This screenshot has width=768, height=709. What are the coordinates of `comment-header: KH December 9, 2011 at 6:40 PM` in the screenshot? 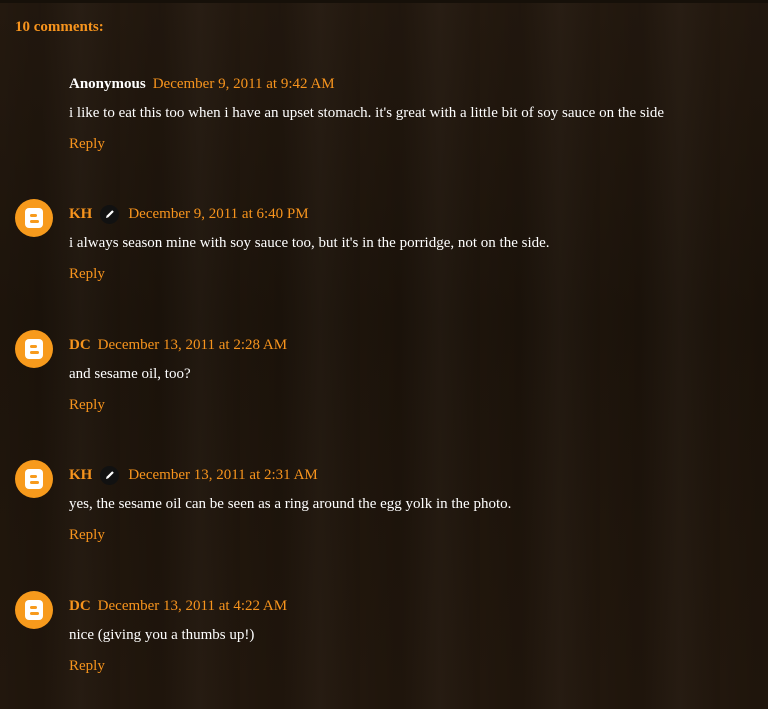 It's located at (189, 214).